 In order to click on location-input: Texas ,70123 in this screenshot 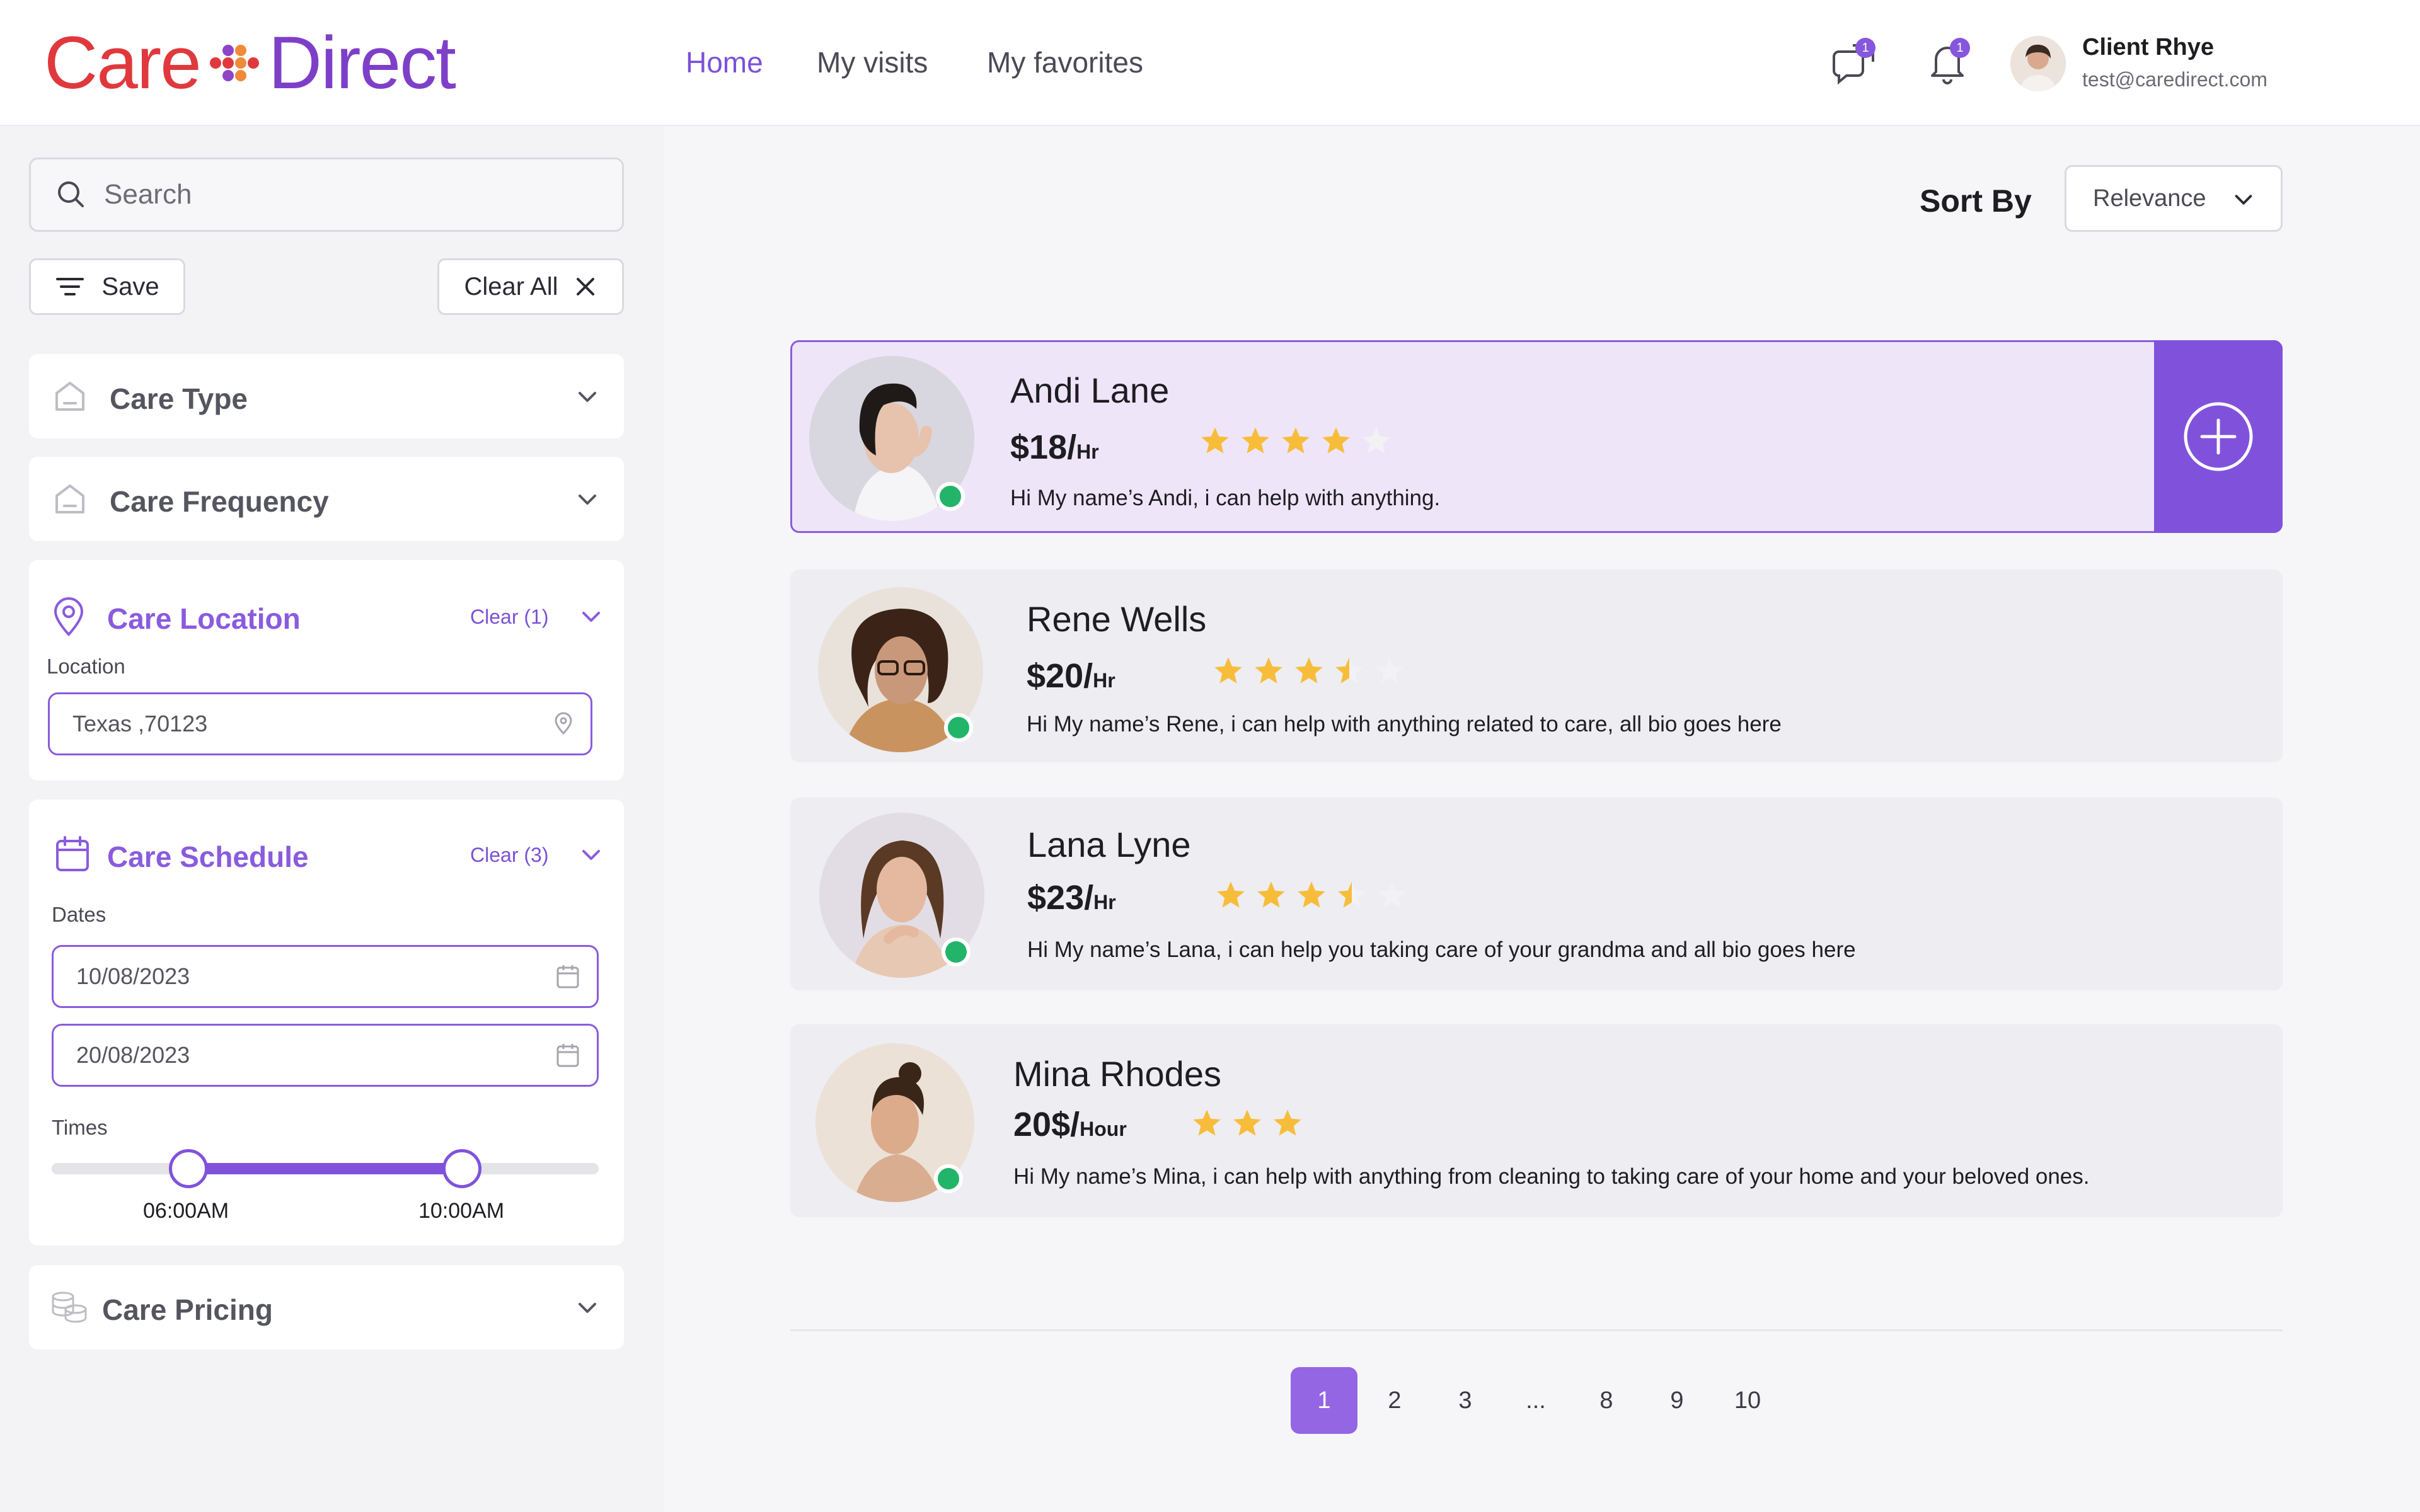, I will do `click(320, 723)`.